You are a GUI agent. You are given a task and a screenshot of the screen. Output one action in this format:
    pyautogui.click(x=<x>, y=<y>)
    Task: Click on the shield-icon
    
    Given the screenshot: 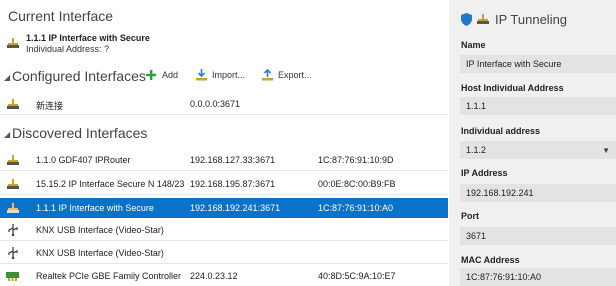 What is the action you would take?
    pyautogui.click(x=466, y=19)
    